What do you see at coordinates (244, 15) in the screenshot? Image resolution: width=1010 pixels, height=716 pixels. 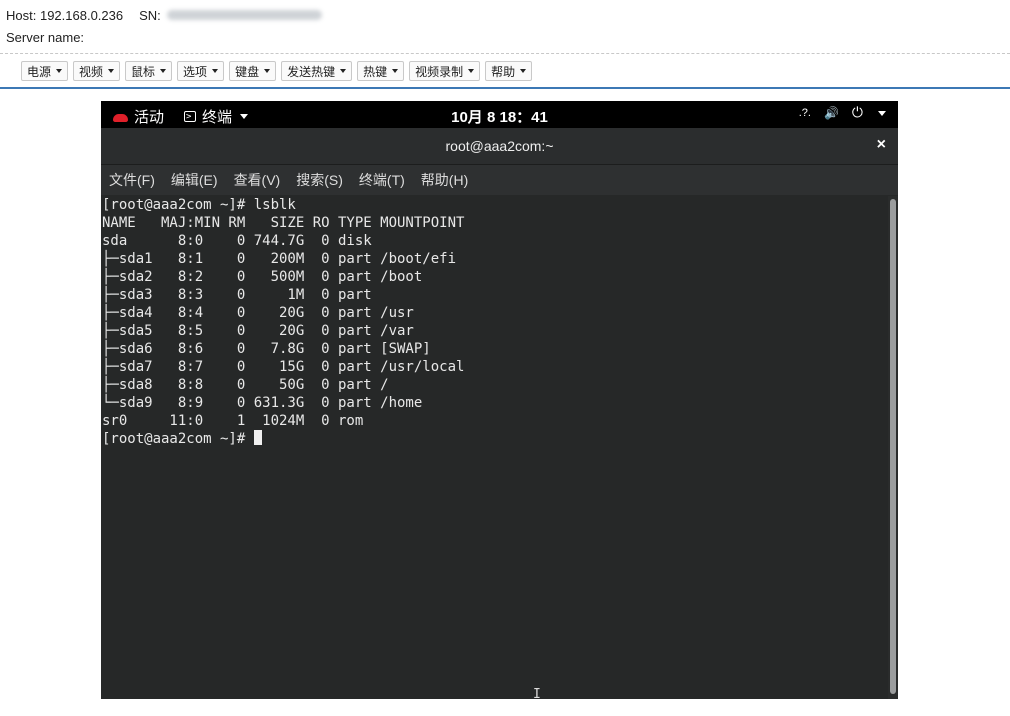 I see `sn-value-redacted` at bounding box center [244, 15].